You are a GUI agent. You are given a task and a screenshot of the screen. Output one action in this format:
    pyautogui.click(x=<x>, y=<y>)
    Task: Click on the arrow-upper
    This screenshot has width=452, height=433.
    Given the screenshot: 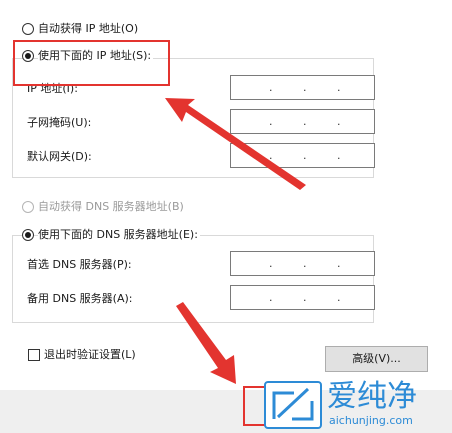 What is the action you would take?
    pyautogui.click(x=235, y=144)
    